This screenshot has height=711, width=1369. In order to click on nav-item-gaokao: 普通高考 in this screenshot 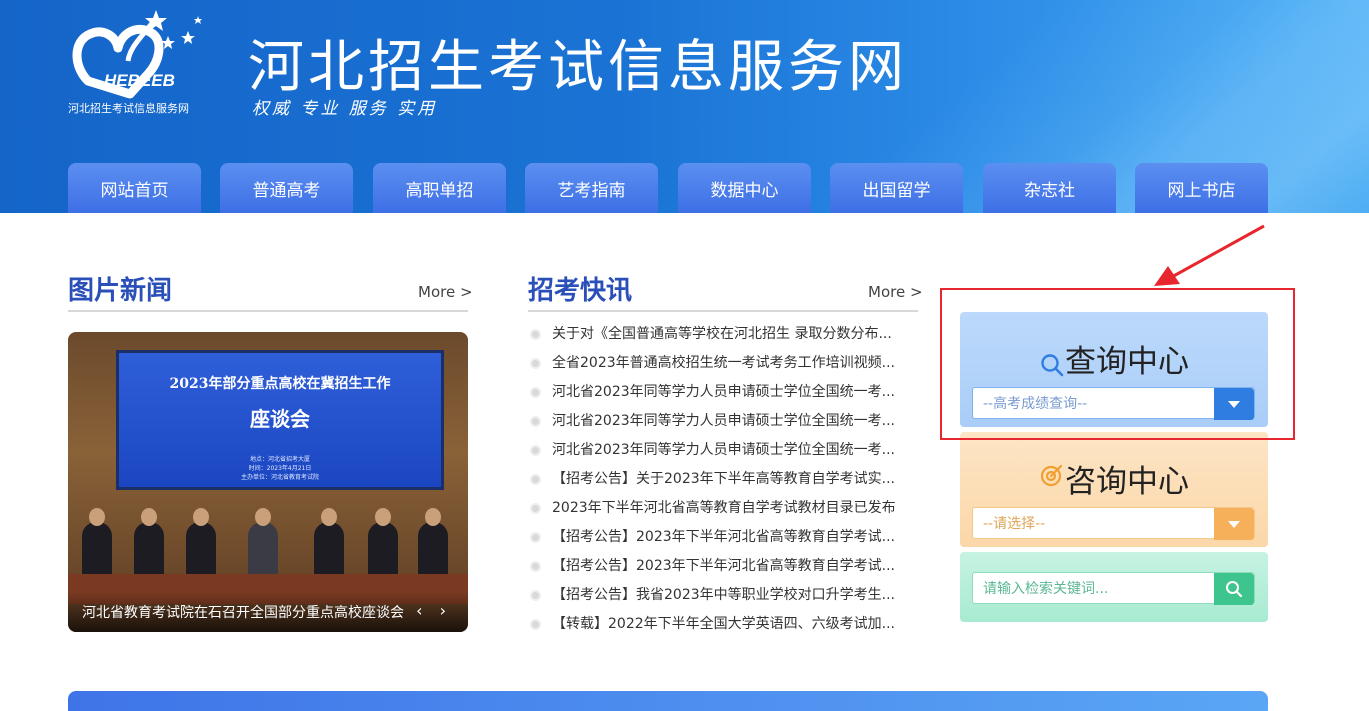, I will do `click(286, 188)`.